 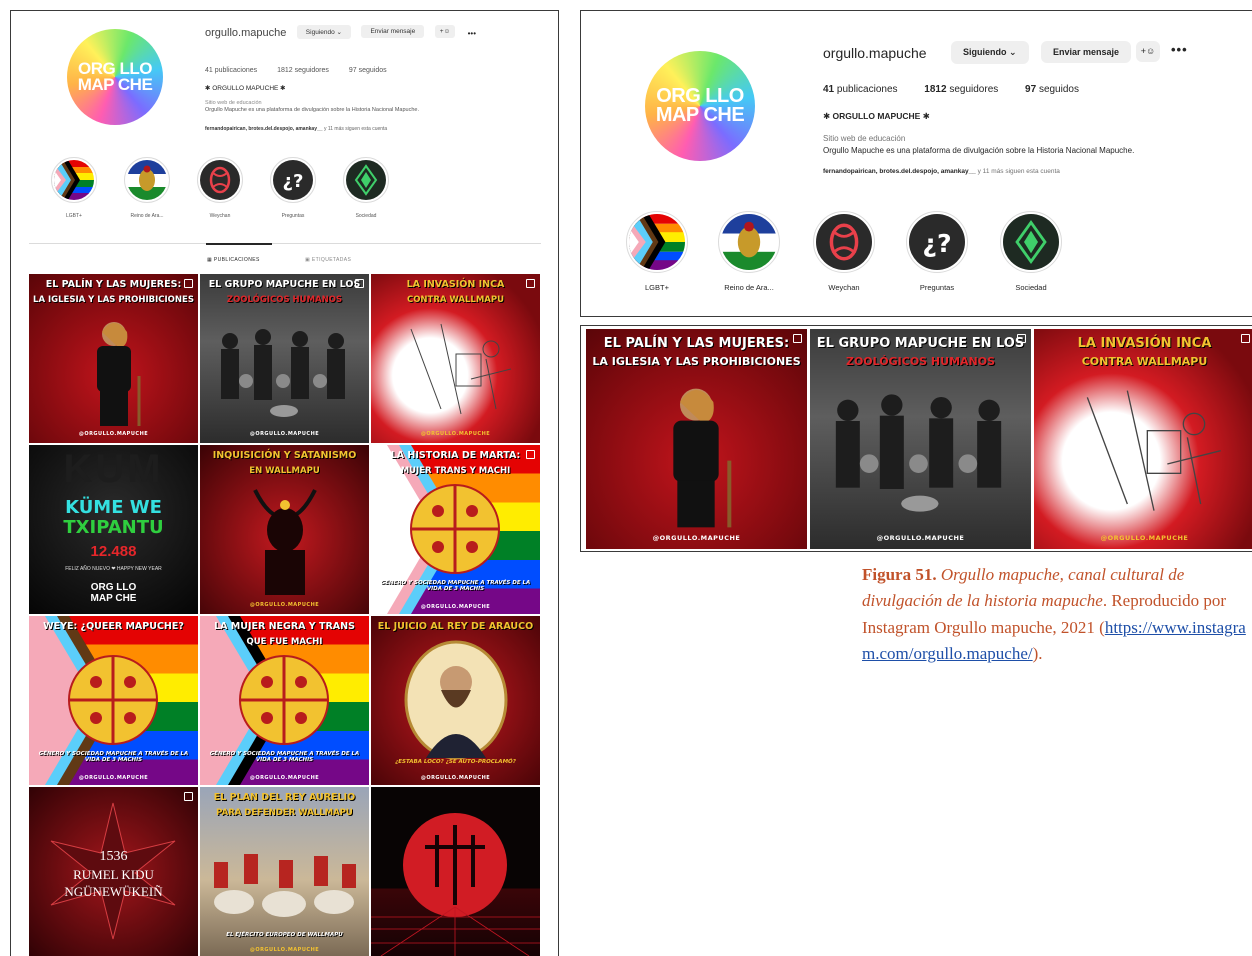 I want to click on display-name: ✱ ORGULLO MAPUCHE ✱, so click(x=876, y=116).